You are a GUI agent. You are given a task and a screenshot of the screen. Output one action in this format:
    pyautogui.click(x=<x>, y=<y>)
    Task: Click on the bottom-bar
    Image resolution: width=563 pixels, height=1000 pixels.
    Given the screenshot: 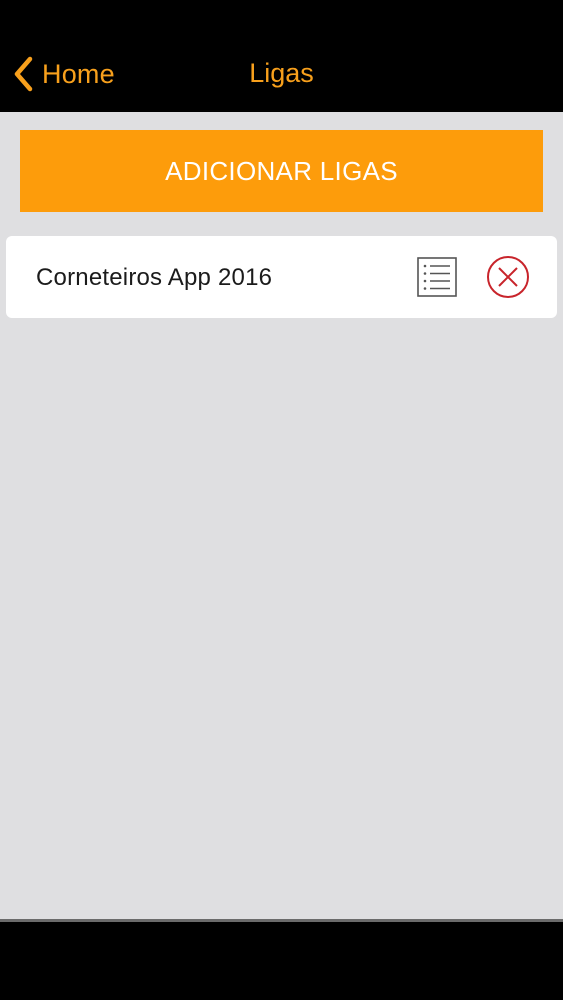 What is the action you would take?
    pyautogui.click(x=281, y=961)
    